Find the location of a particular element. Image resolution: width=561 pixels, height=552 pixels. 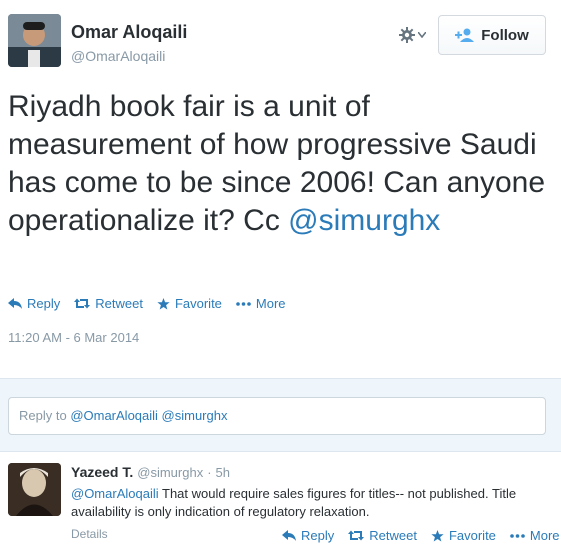

reply-header: Yazeed T. @simurghx · 5h is located at coordinates (150, 472).